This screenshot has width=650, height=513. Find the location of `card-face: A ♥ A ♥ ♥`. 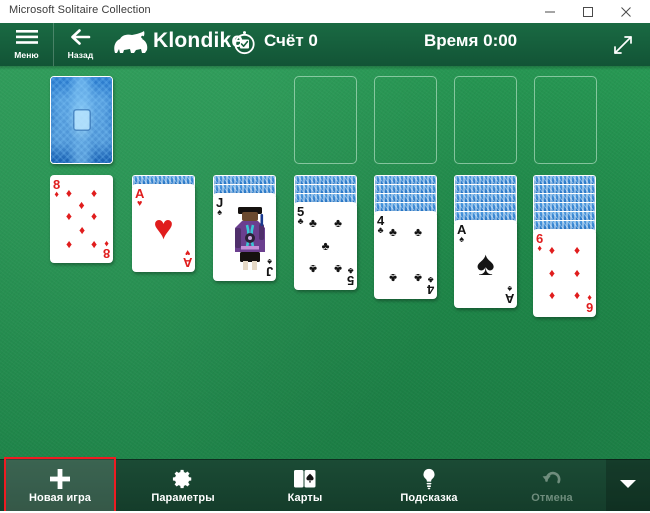

card-face: A ♥ A ♥ ♥ is located at coordinates (163, 228).